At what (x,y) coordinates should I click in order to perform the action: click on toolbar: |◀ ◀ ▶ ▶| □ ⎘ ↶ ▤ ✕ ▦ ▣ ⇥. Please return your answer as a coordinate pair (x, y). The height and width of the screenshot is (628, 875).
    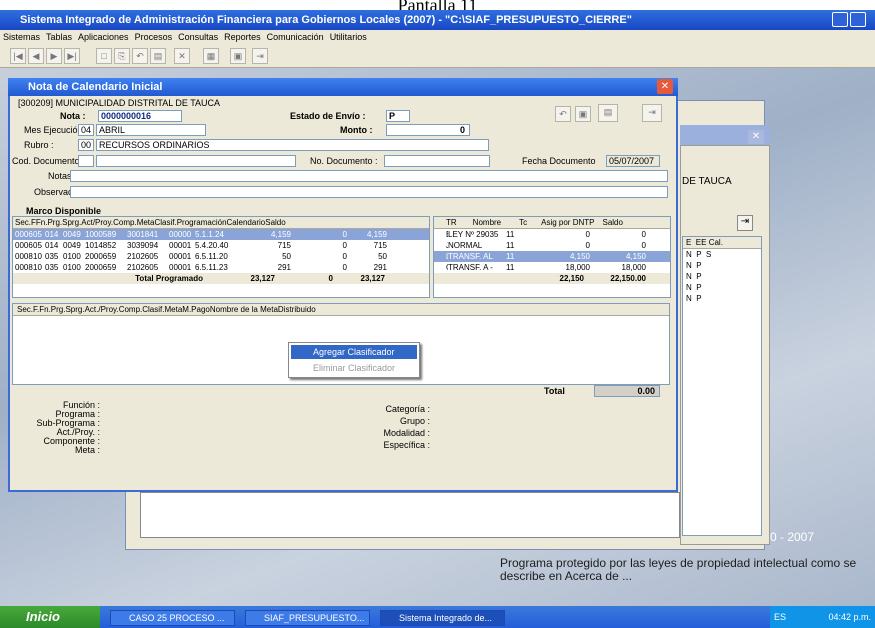
    Looking at the image, I should click on (437, 56).